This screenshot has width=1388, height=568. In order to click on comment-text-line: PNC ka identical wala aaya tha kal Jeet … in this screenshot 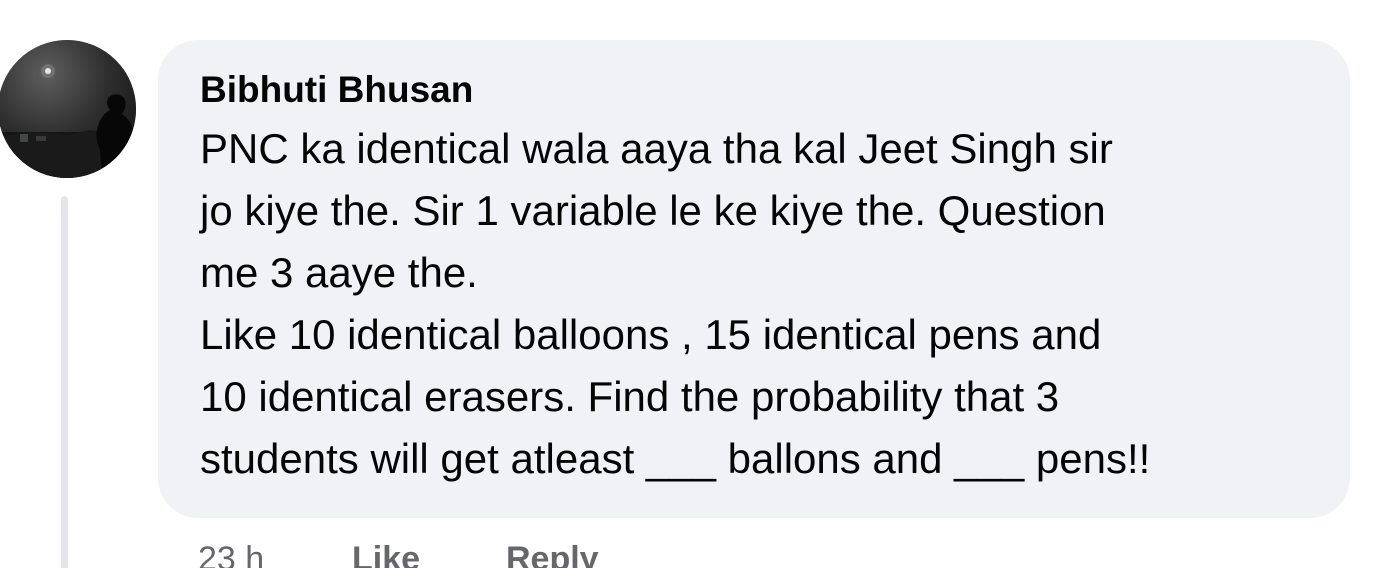, I will do `click(656, 148)`.